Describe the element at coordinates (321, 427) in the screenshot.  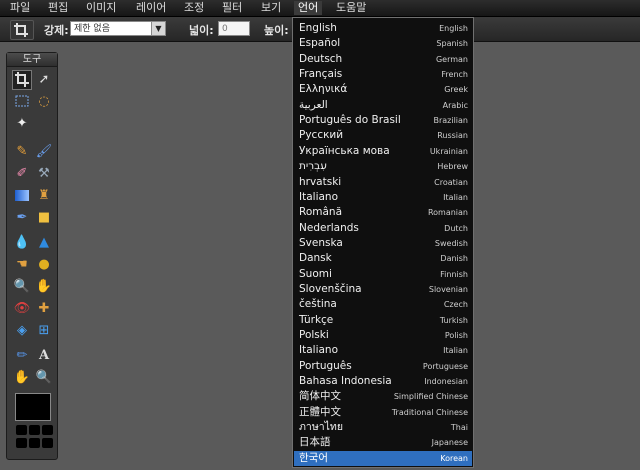
I see `language-native-name: ภาษาไทย` at that location.